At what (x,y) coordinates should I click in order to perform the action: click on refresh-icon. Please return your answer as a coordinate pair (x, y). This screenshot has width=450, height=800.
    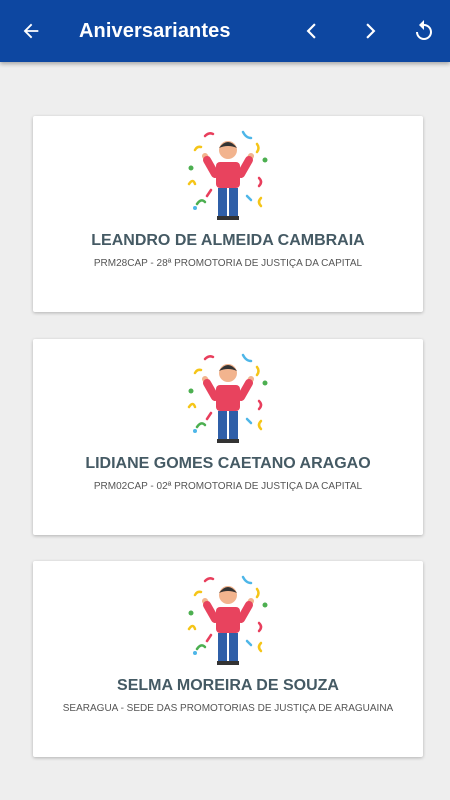
    Looking at the image, I should click on (424, 31).